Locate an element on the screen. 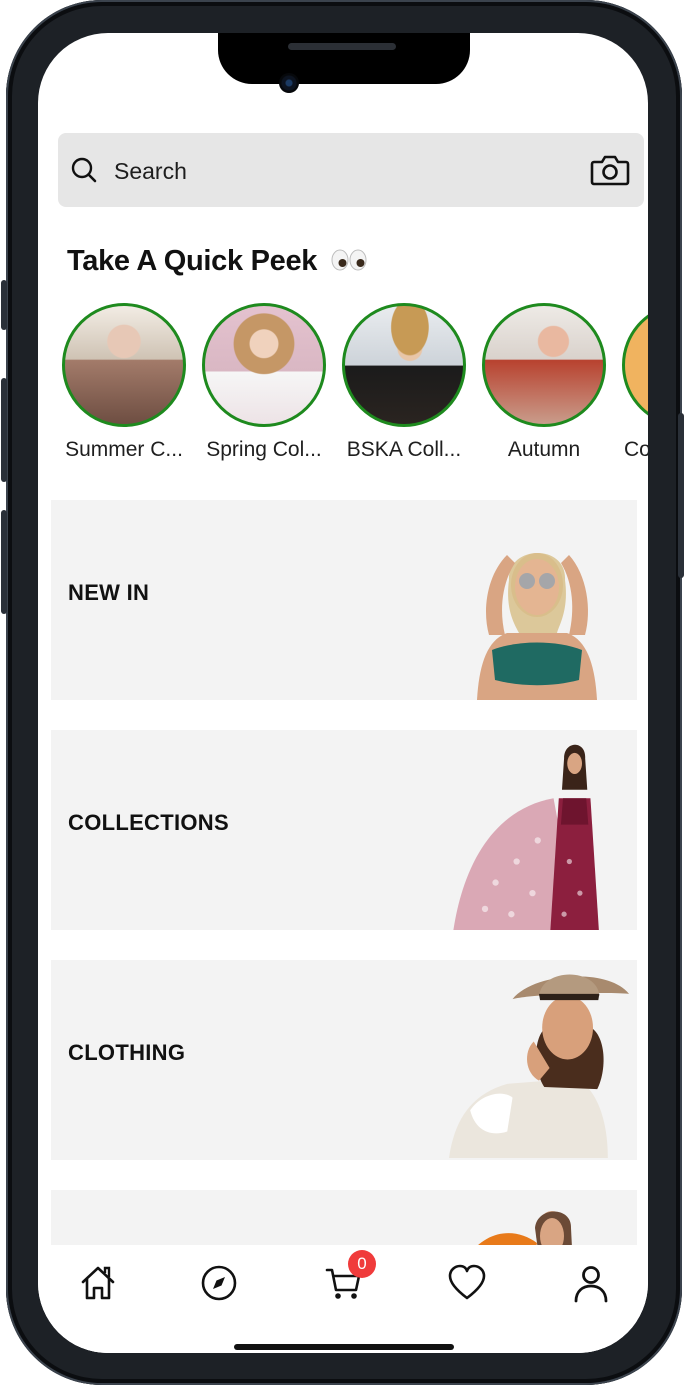  category-label: CLOTHING is located at coordinates (127, 1052).